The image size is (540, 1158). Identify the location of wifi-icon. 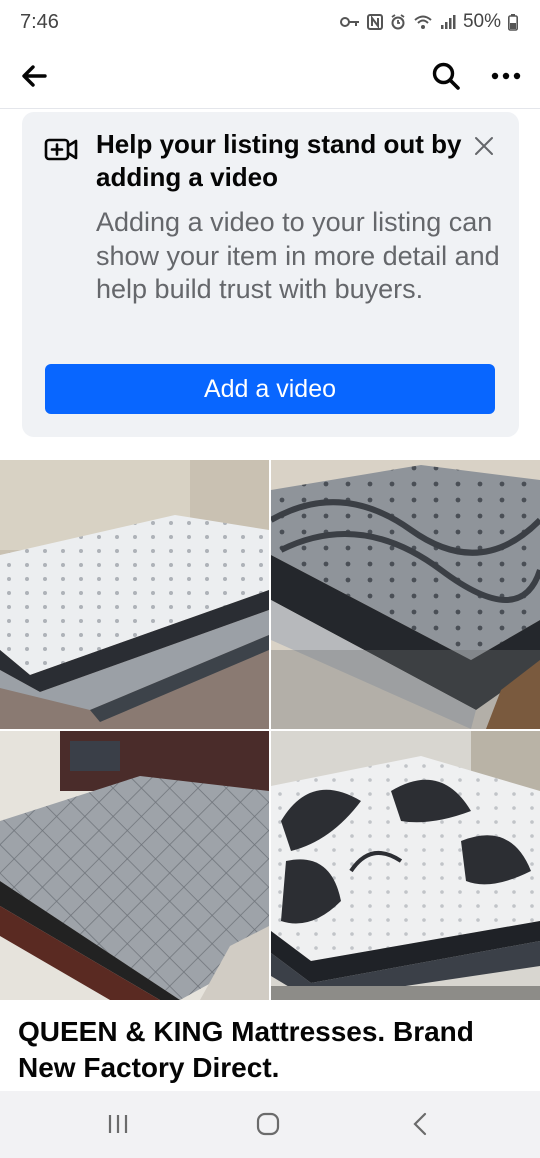
(423, 22).